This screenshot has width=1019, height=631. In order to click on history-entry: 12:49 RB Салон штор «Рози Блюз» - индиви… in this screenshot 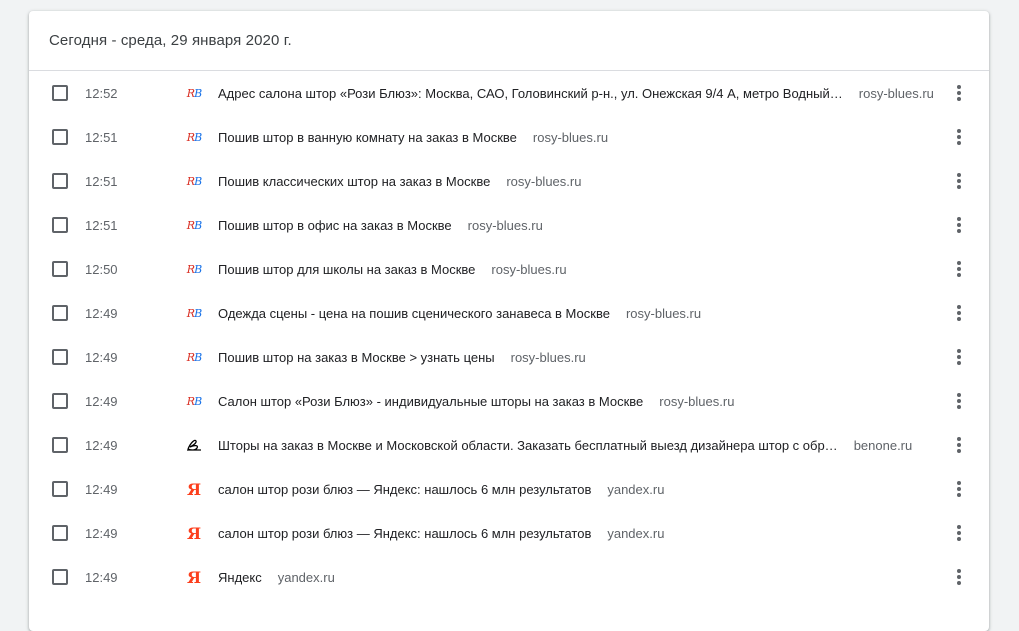, I will do `click(509, 401)`.